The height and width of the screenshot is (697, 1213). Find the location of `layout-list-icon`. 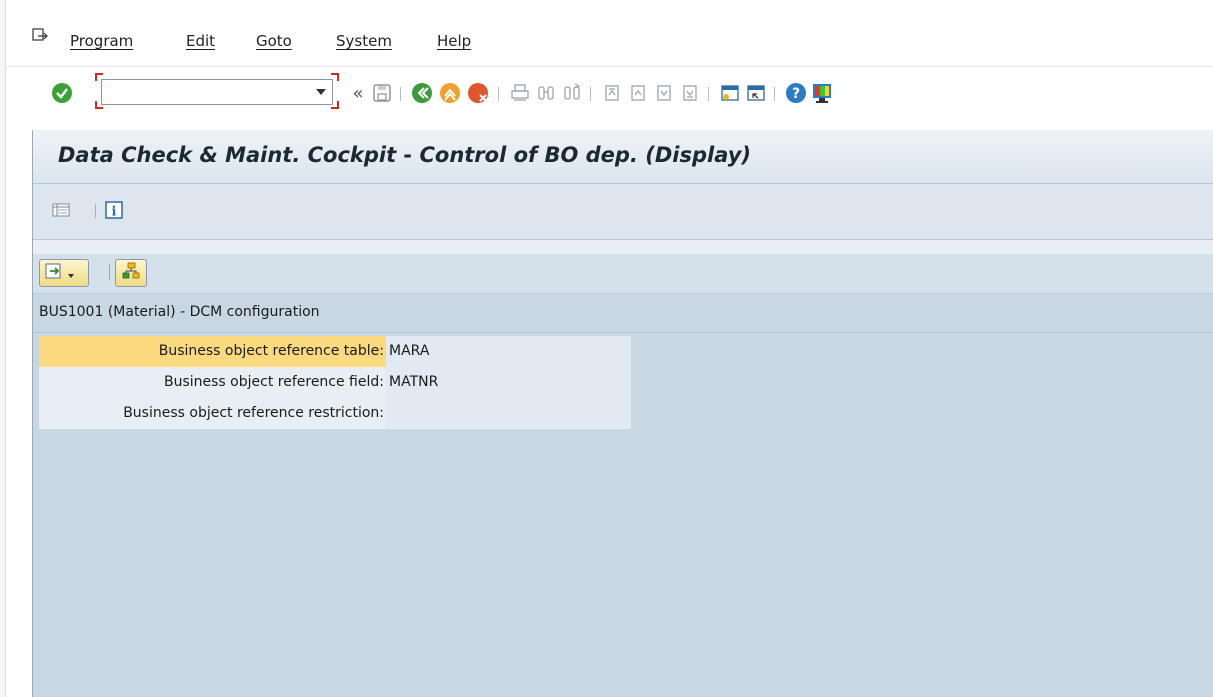

layout-list-icon is located at coordinates (61, 210).